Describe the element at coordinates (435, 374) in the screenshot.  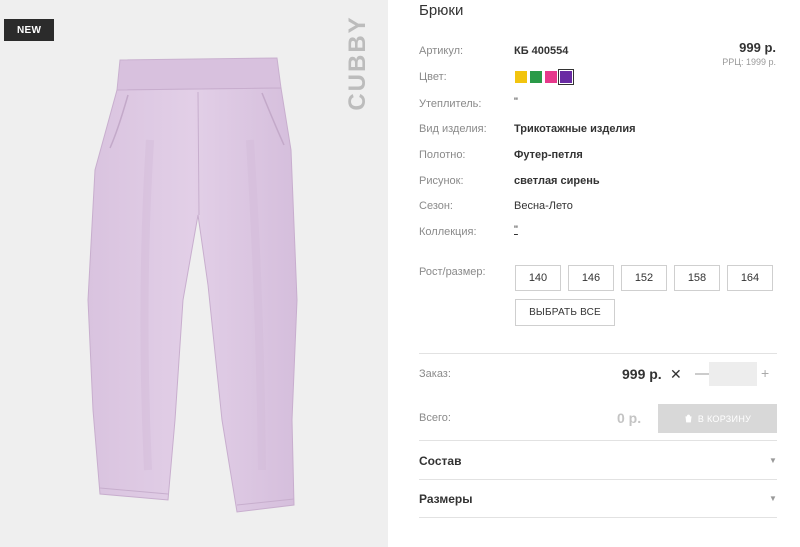
I see `order-label: Заказ:` at that location.